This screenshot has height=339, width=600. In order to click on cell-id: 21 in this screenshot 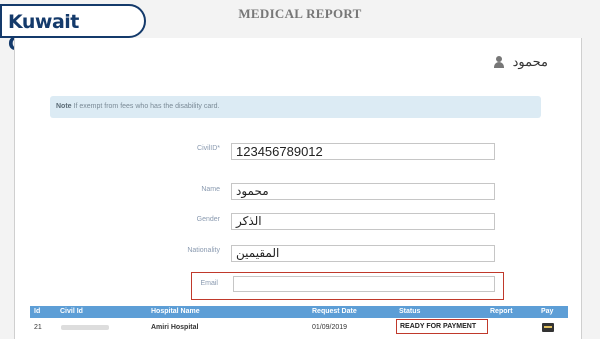, I will do `click(38, 327)`.